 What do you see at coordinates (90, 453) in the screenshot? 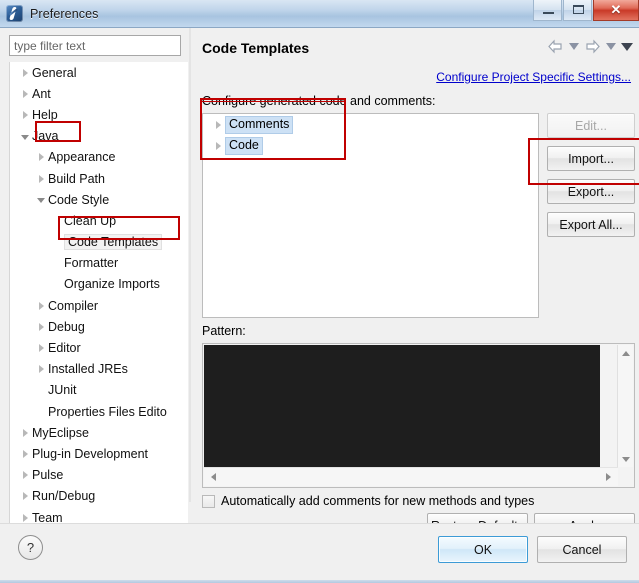
I see `sidebar-item-label: Plug-in Development` at bounding box center [90, 453].